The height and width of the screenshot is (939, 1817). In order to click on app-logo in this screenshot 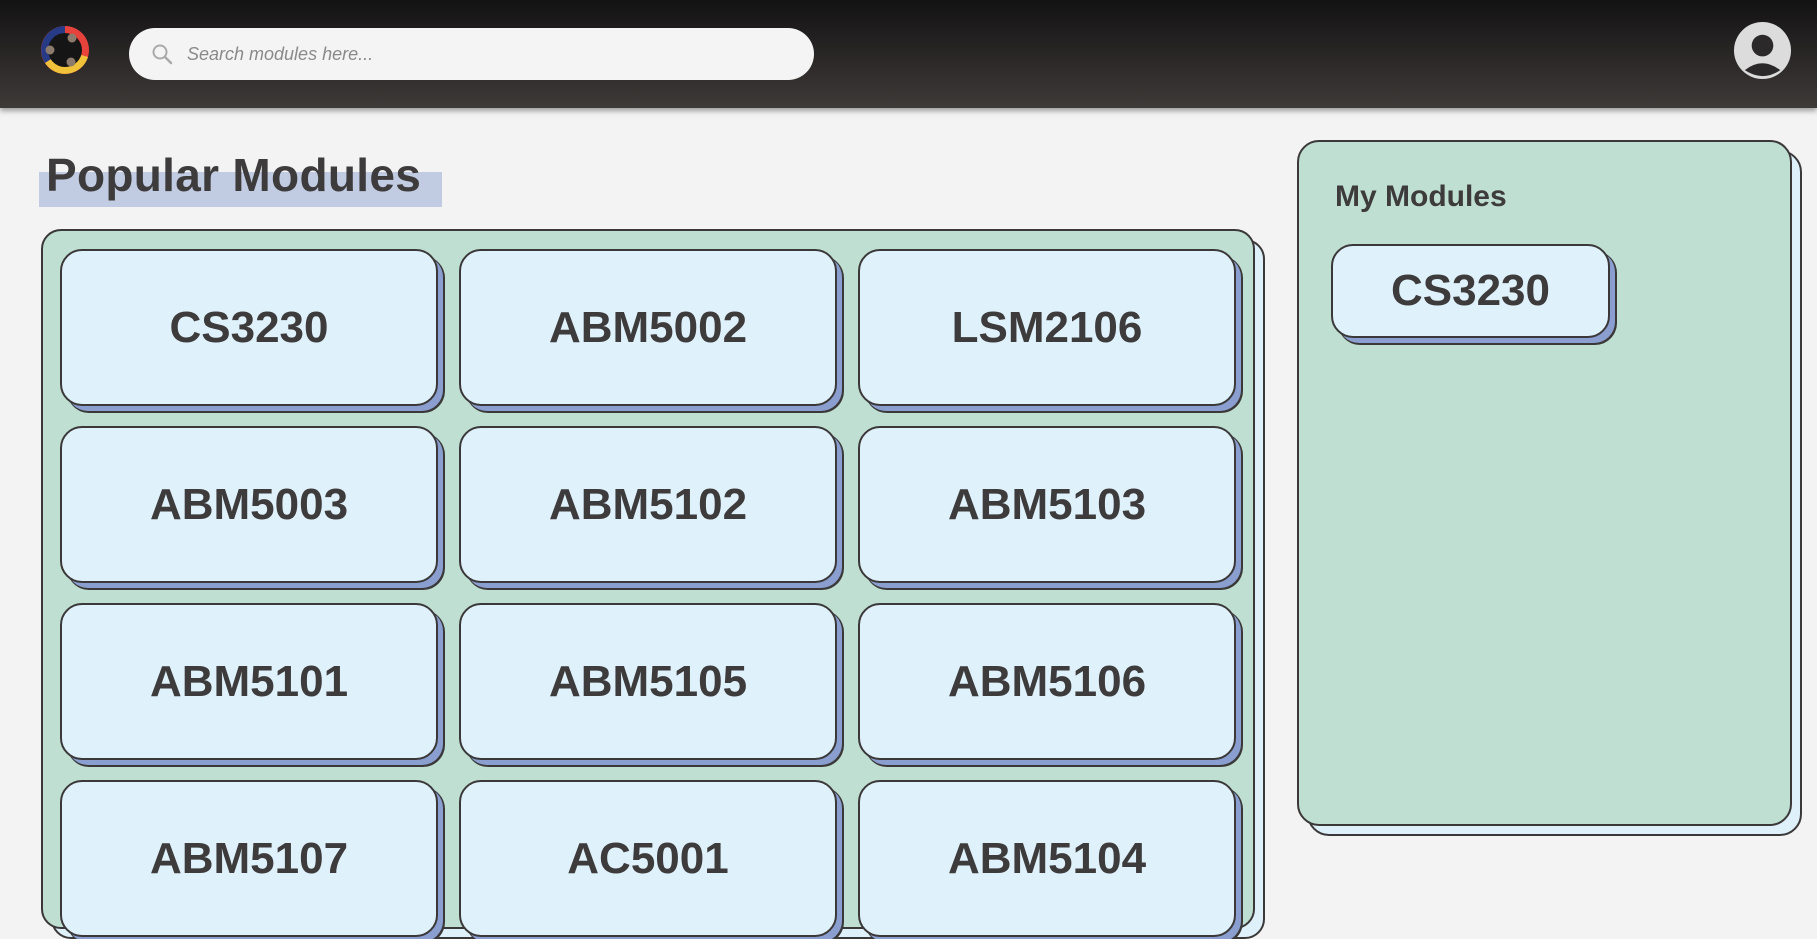, I will do `click(65, 50)`.